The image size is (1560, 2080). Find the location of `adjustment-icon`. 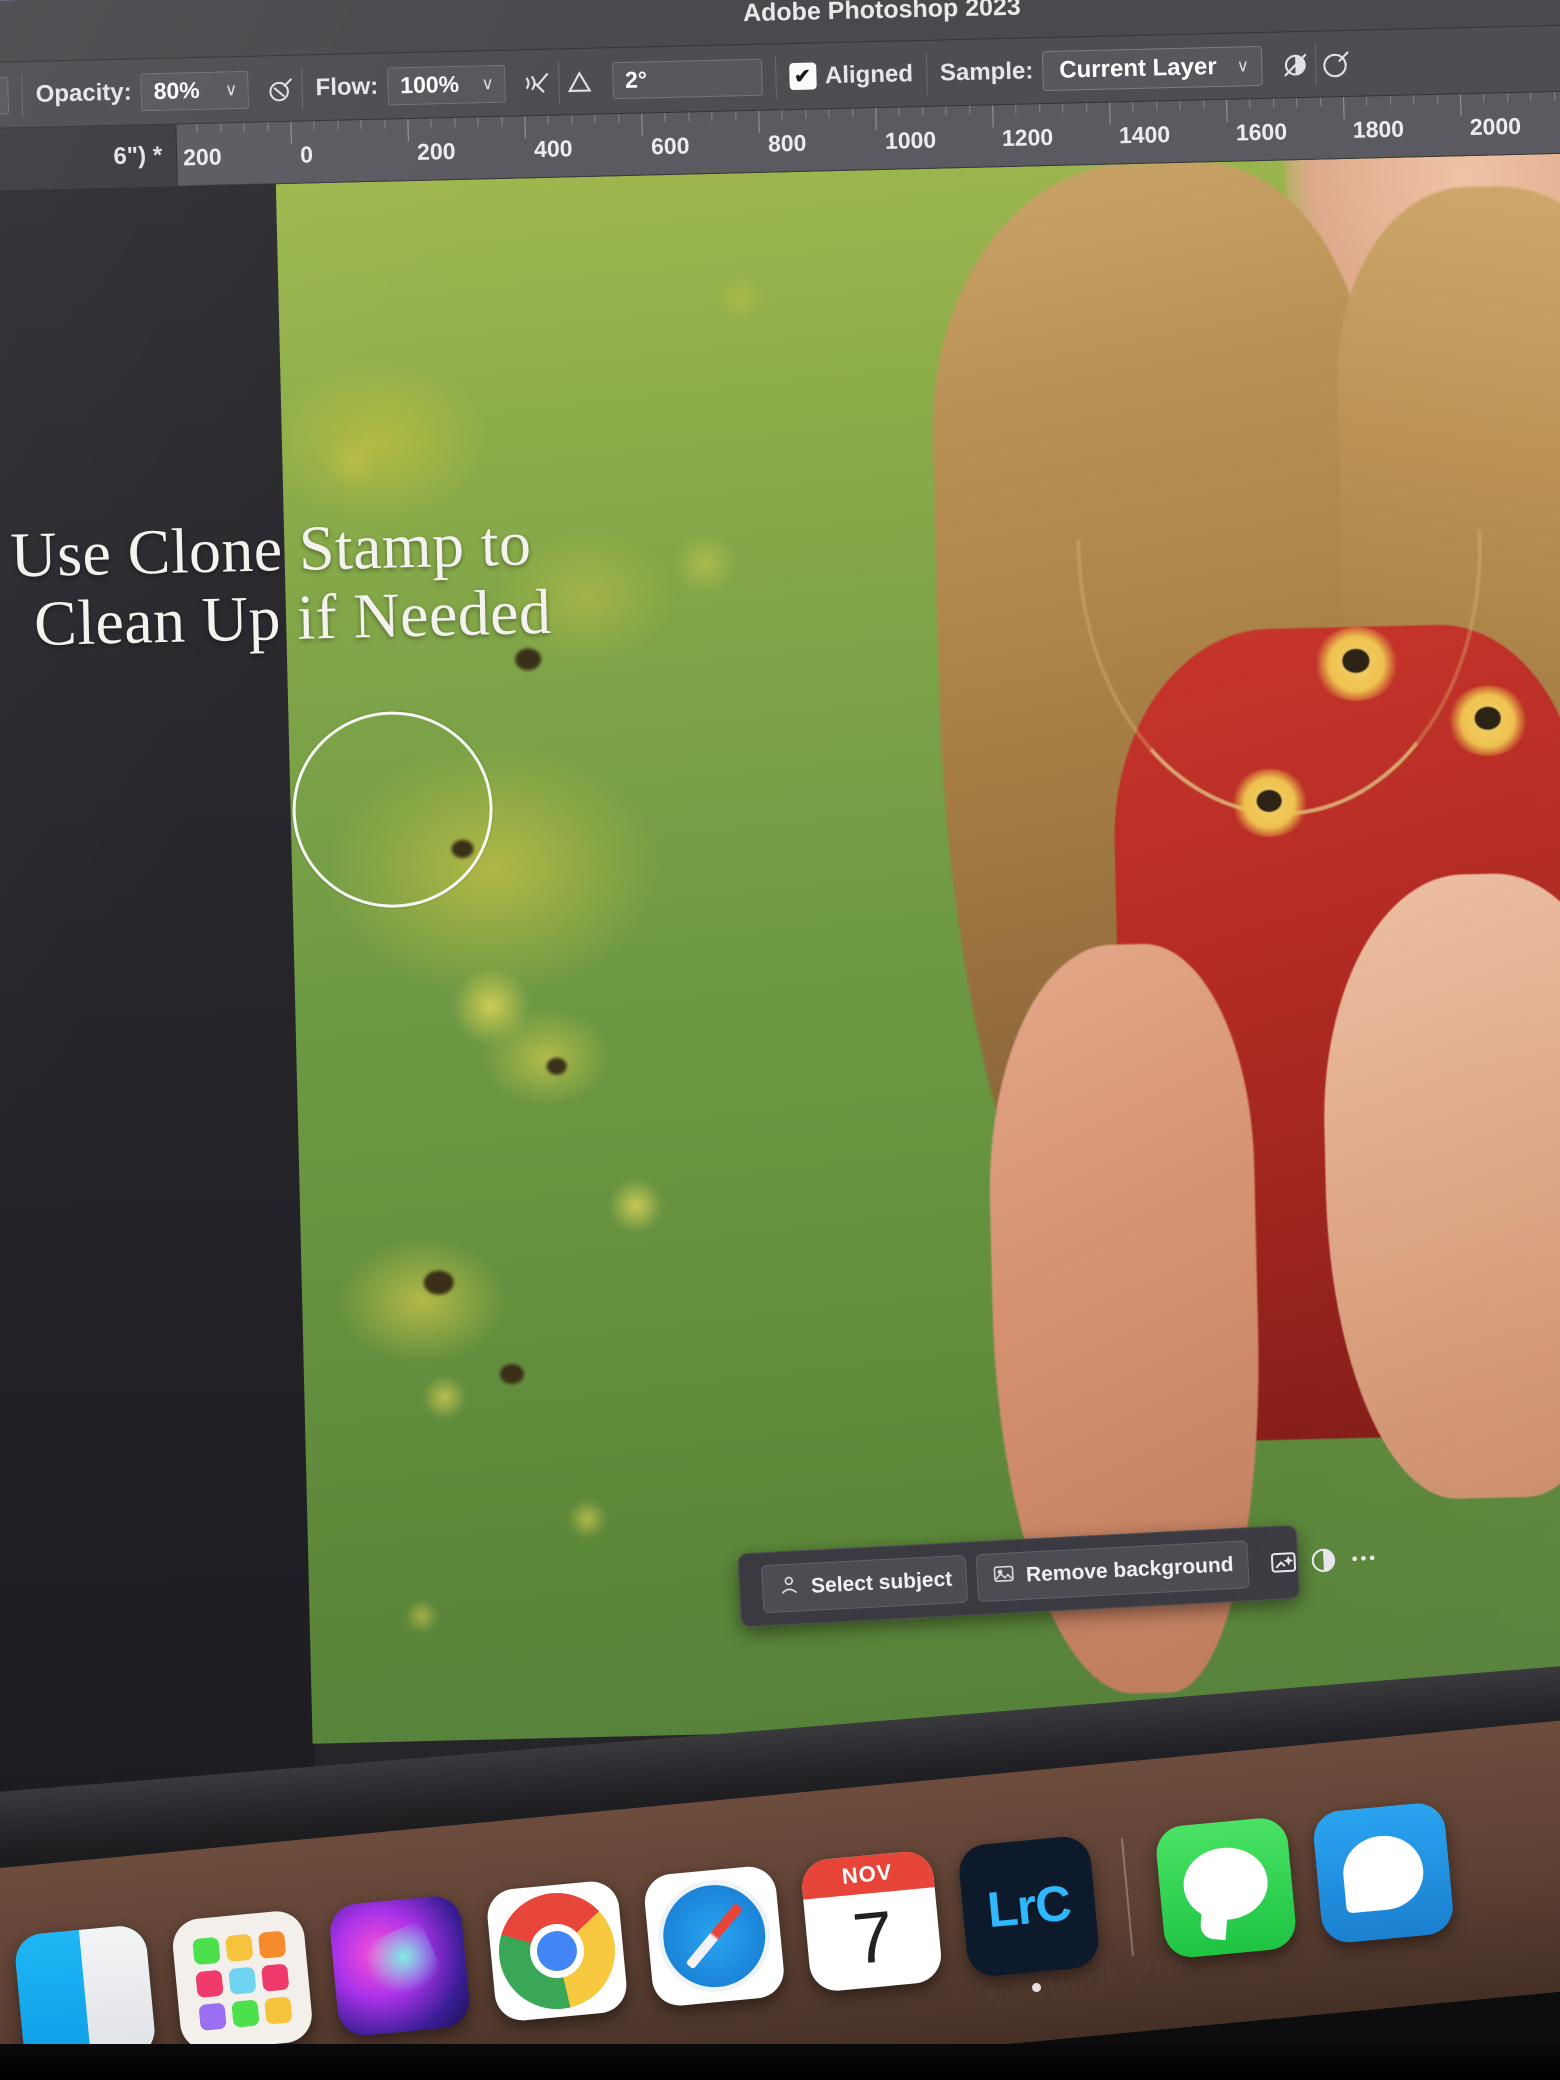

adjustment-icon is located at coordinates (1323, 1560).